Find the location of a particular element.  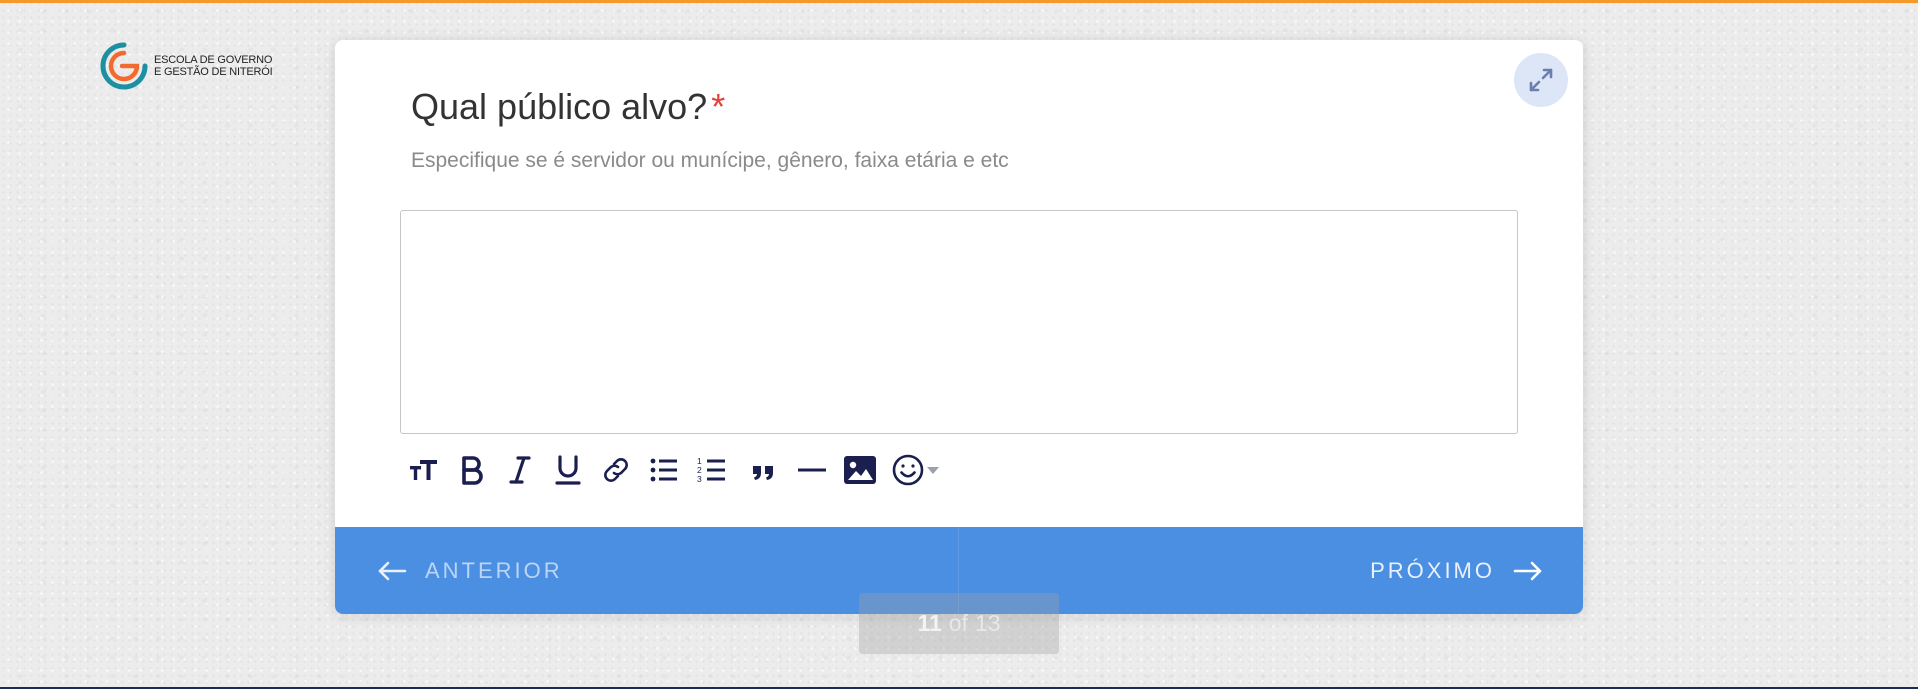

numbered-list-button: 1 2 3 is located at coordinates (712, 470).